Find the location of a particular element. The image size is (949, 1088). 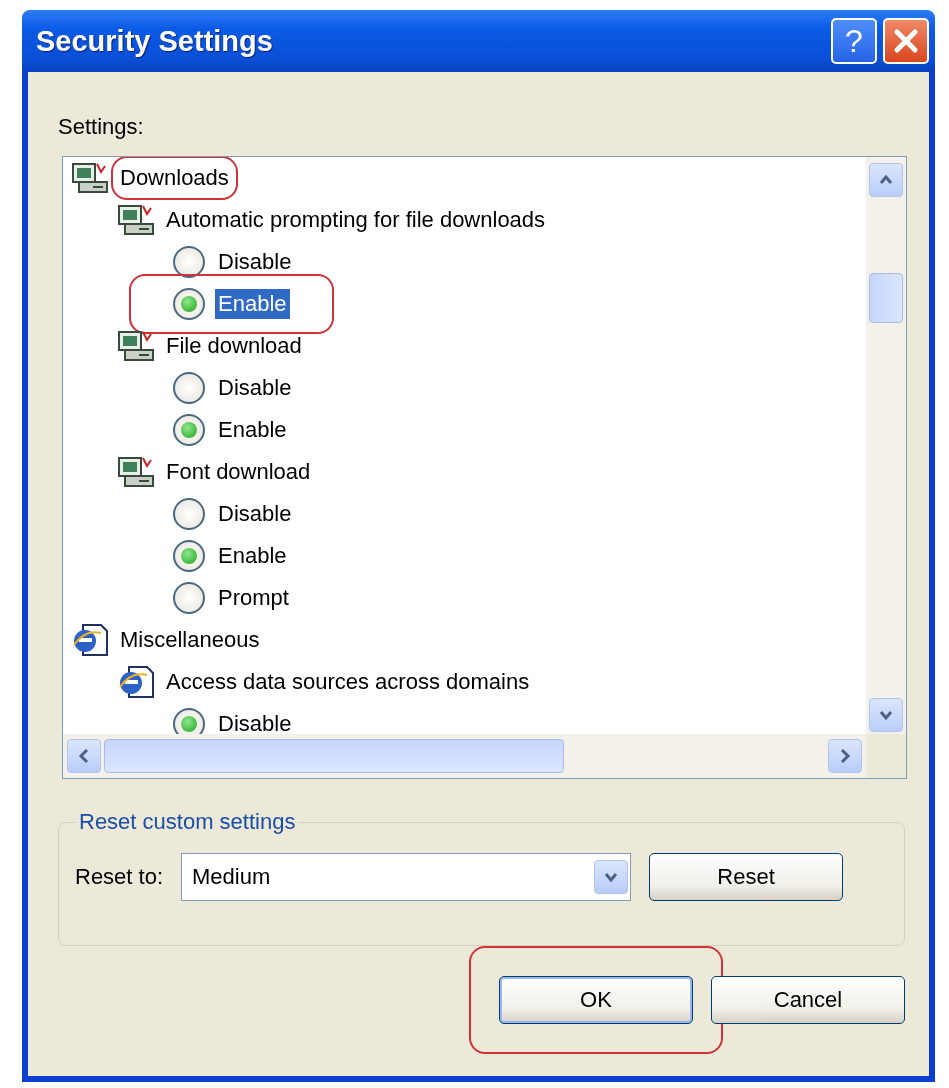

close-button is located at coordinates (906, 41).